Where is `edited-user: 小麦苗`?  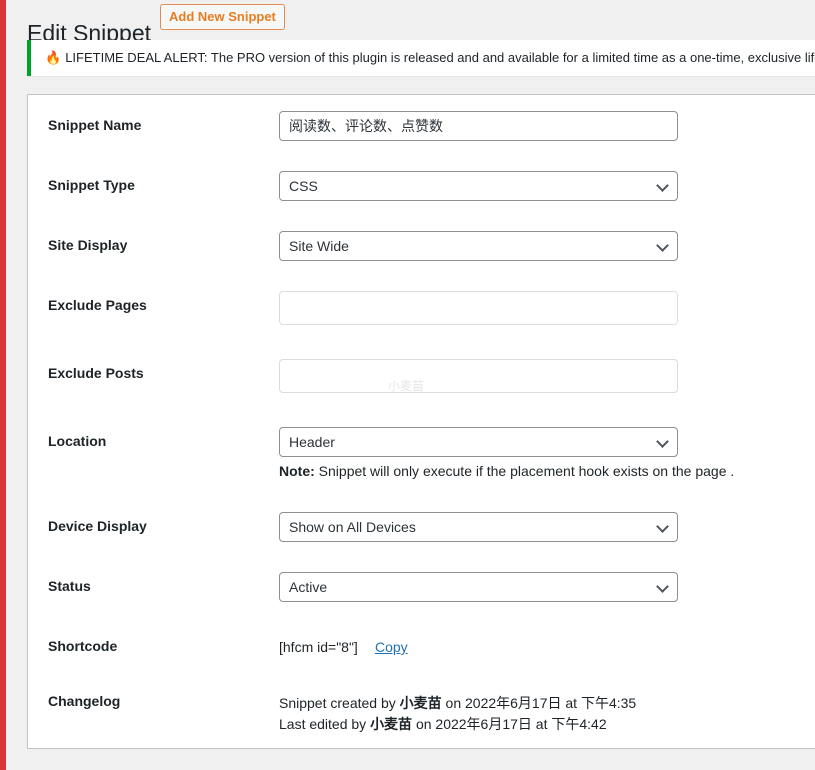
edited-user: 小麦苗 is located at coordinates (391, 724).